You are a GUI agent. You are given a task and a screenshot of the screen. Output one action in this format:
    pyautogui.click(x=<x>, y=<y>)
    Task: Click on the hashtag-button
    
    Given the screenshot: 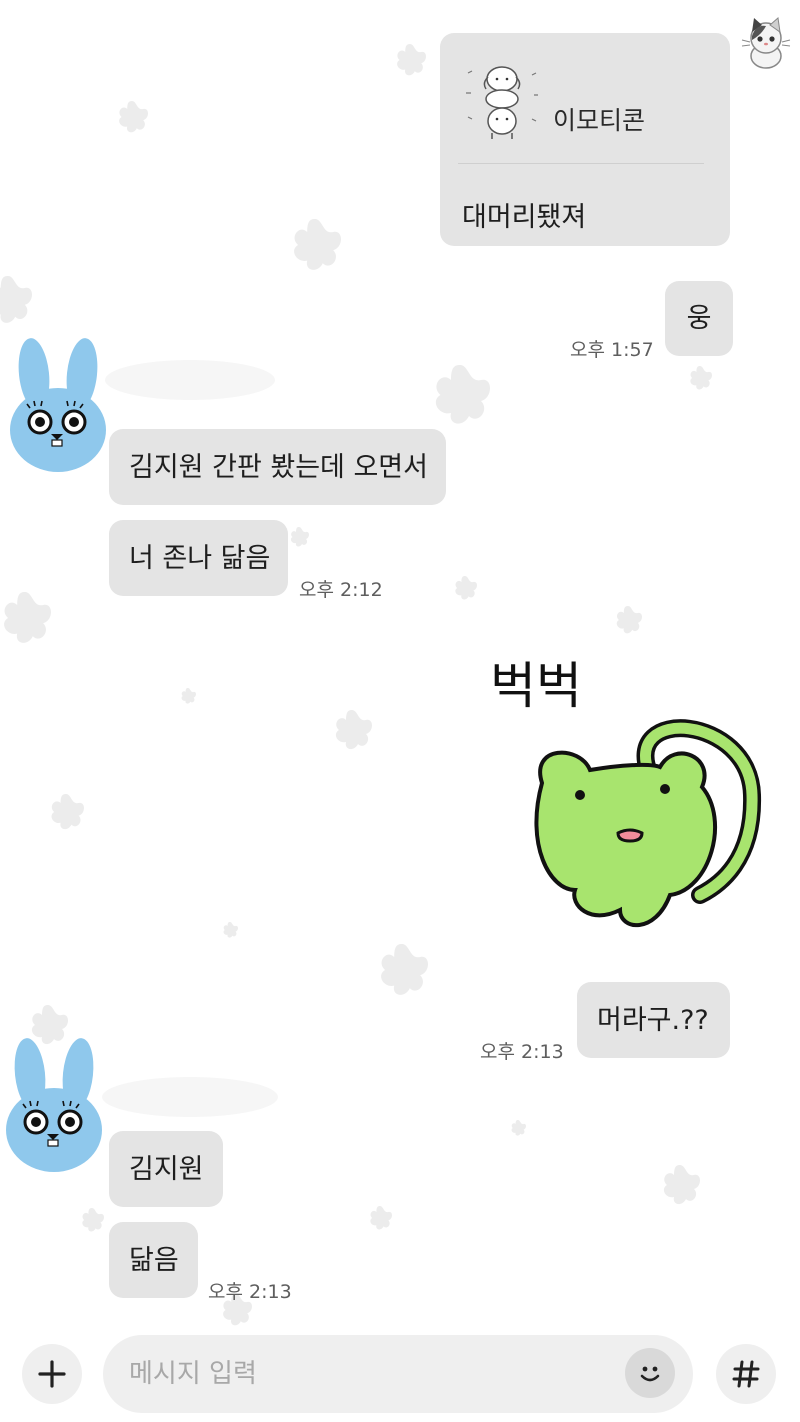 What is the action you would take?
    pyautogui.click(x=746, y=1374)
    